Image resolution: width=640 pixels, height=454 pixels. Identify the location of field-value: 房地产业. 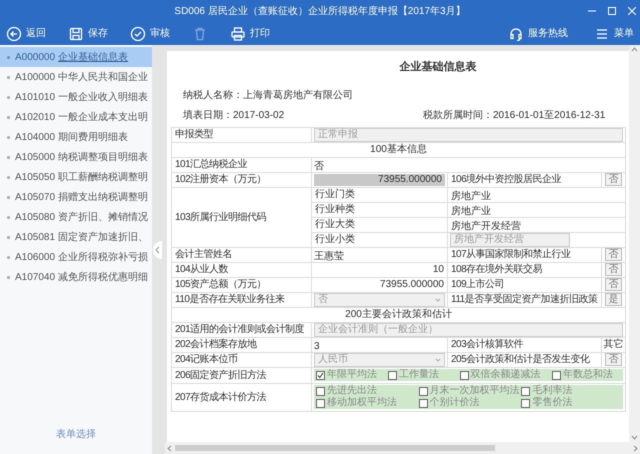
(471, 211).